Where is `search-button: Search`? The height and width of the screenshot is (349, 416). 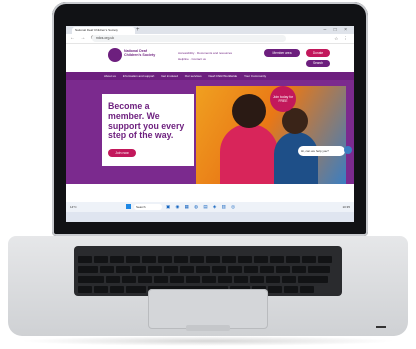 search-button: Search is located at coordinates (318, 63).